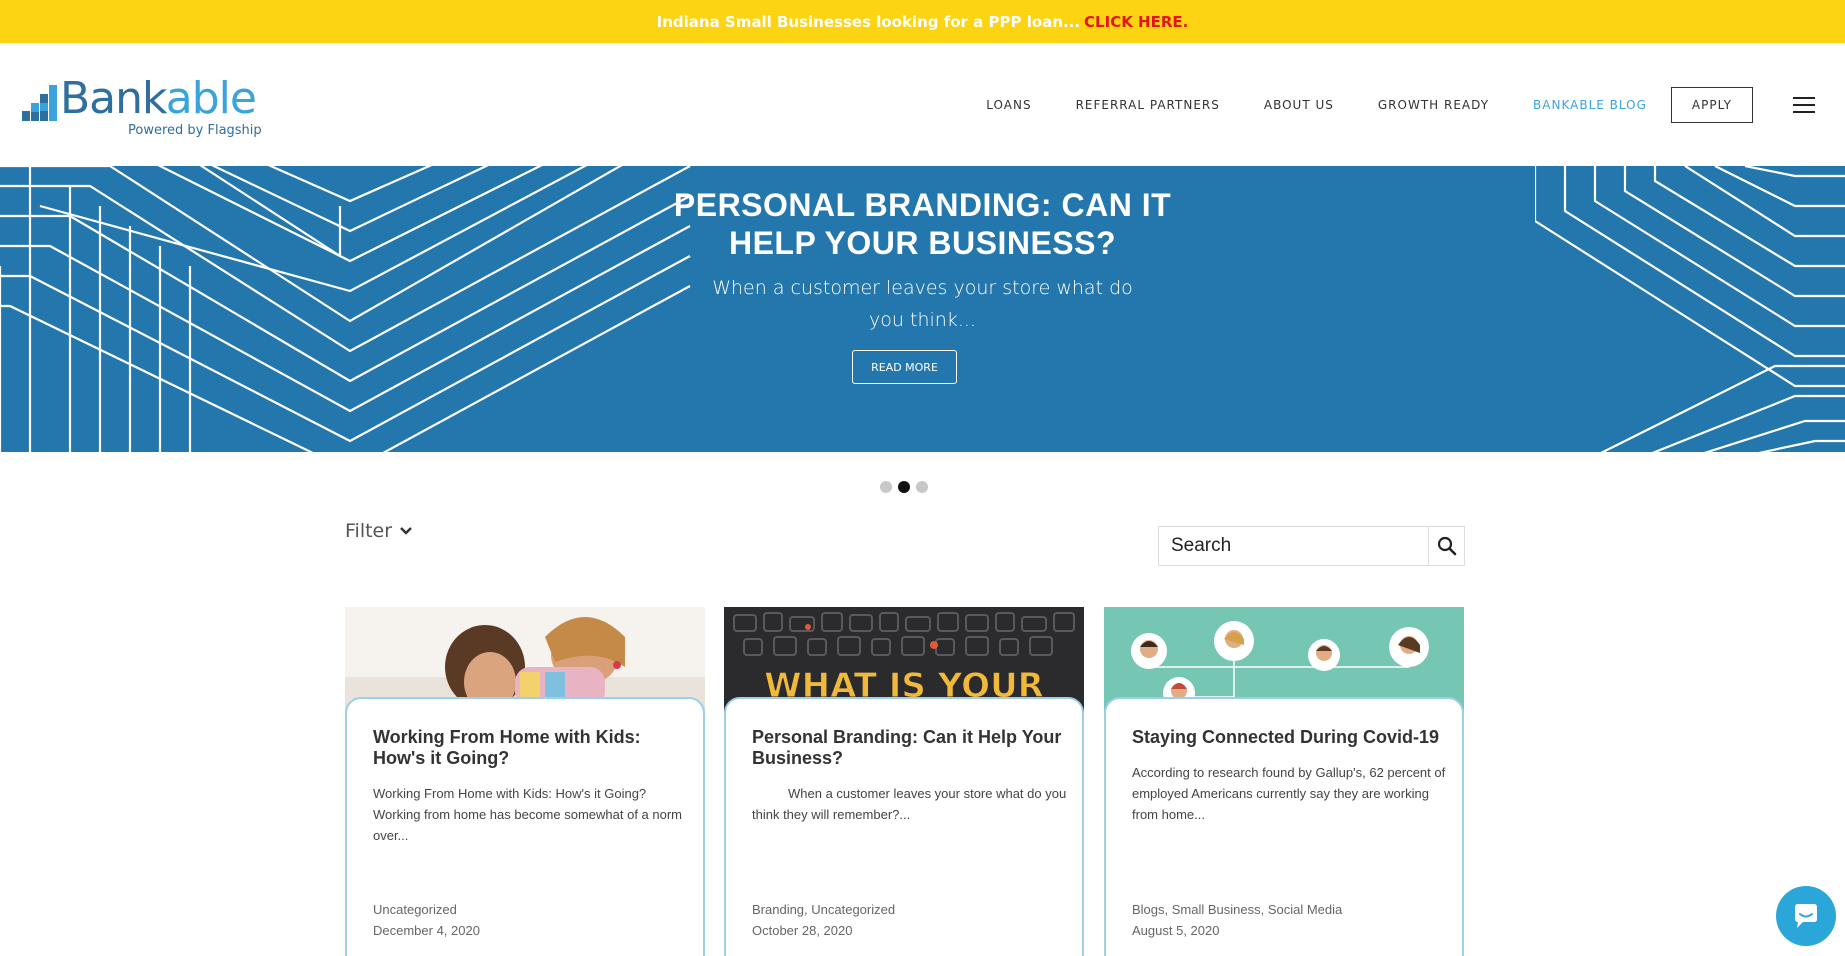  What do you see at coordinates (158, 98) in the screenshot?
I see `logo-wordmark: Bankable` at bounding box center [158, 98].